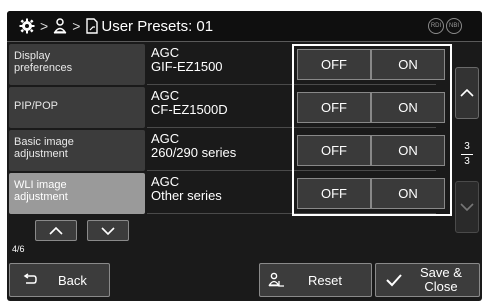 This screenshot has width=488, height=304. I want to click on menu-item-label: Display, so click(32, 56).